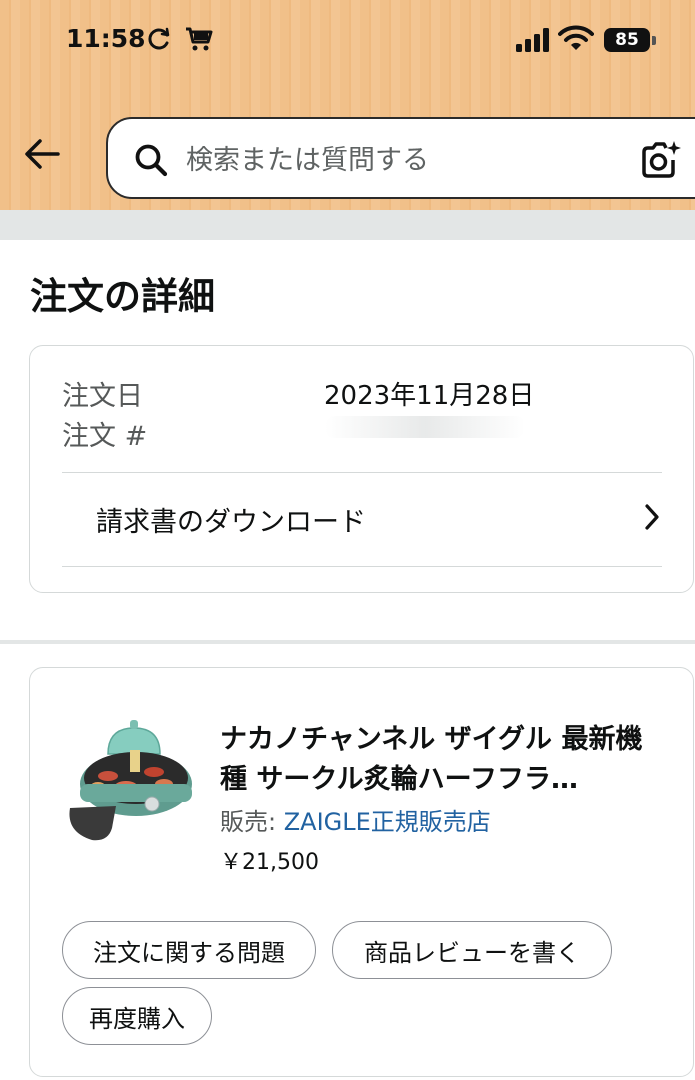 This screenshot has width=695, height=1080. What do you see at coordinates (199, 39) in the screenshot?
I see `cart-icon` at bounding box center [199, 39].